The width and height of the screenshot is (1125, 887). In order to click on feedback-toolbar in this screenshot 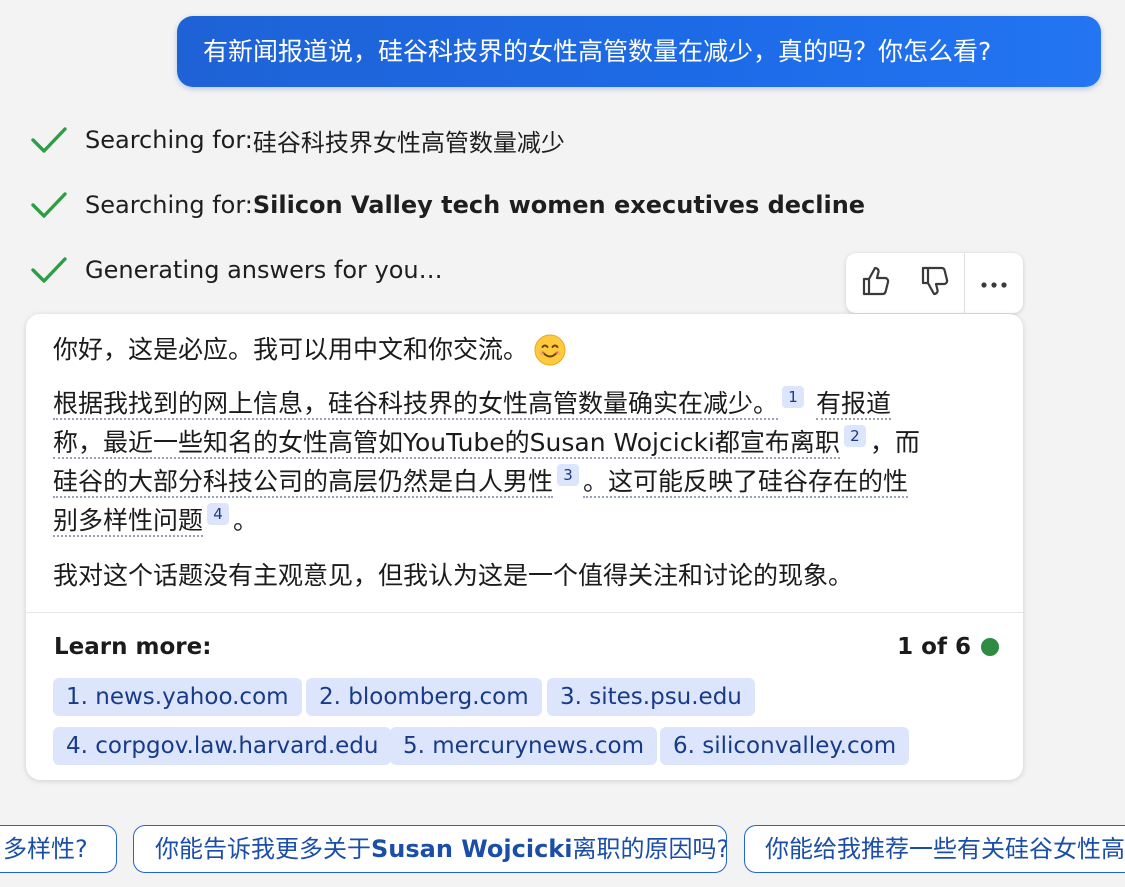, I will do `click(934, 283)`.